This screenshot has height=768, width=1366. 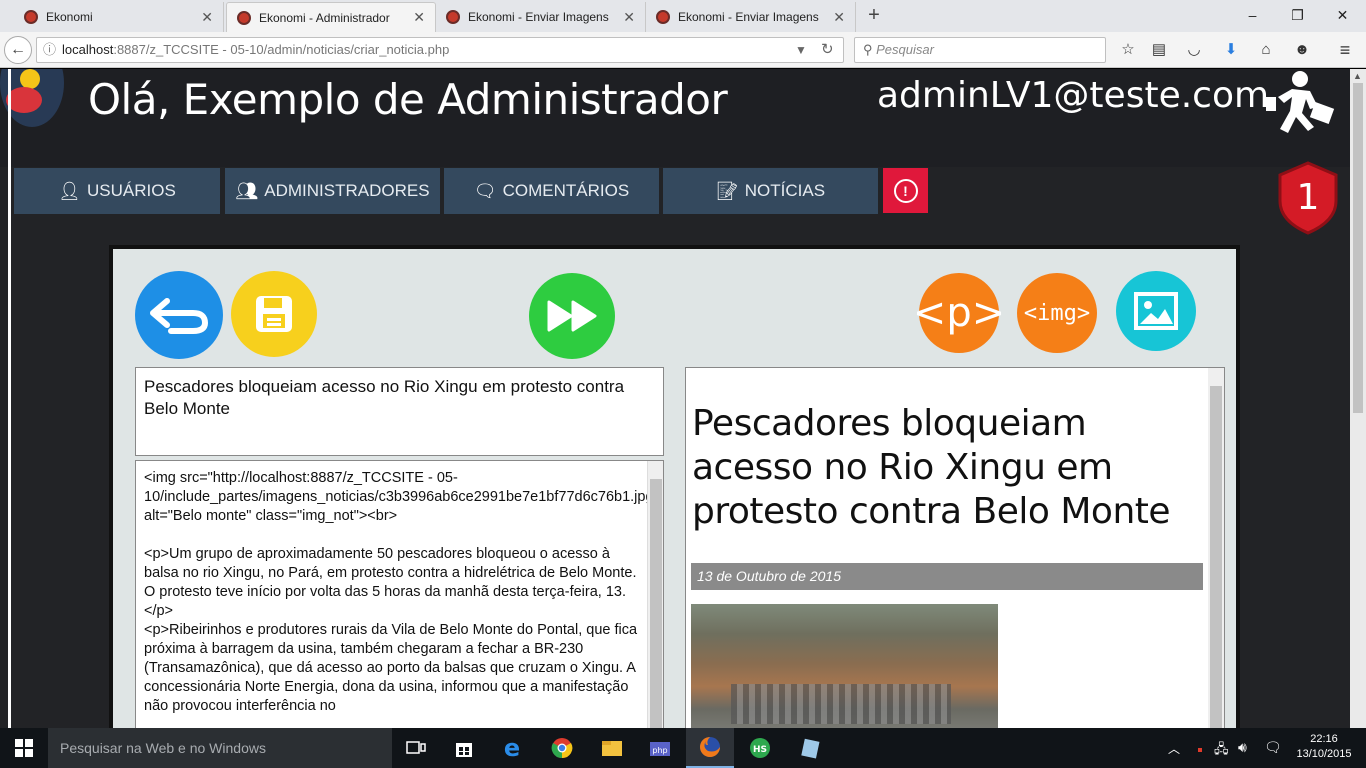 I want to click on taskbar-search-input: Pesquisar na Web e no Windows, so click(x=220, y=748).